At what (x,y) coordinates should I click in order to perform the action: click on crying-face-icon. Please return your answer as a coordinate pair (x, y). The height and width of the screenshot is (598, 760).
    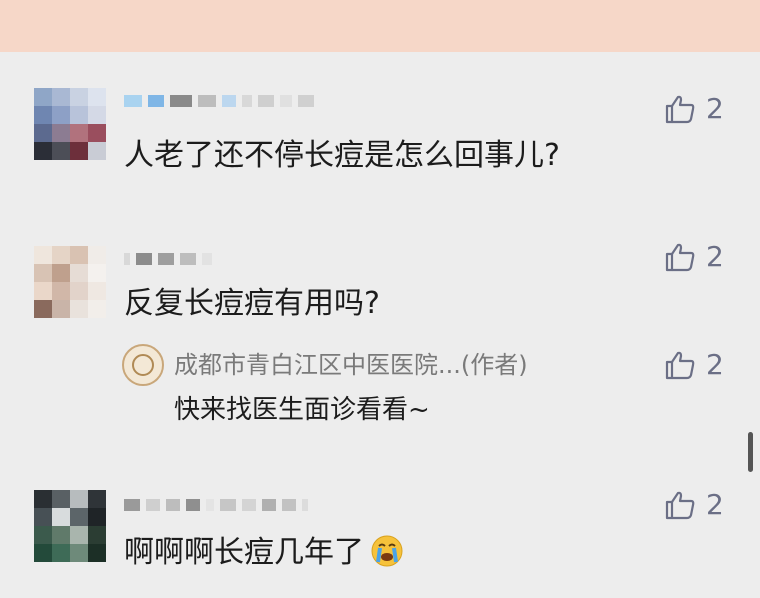
    Looking at the image, I should click on (387, 551).